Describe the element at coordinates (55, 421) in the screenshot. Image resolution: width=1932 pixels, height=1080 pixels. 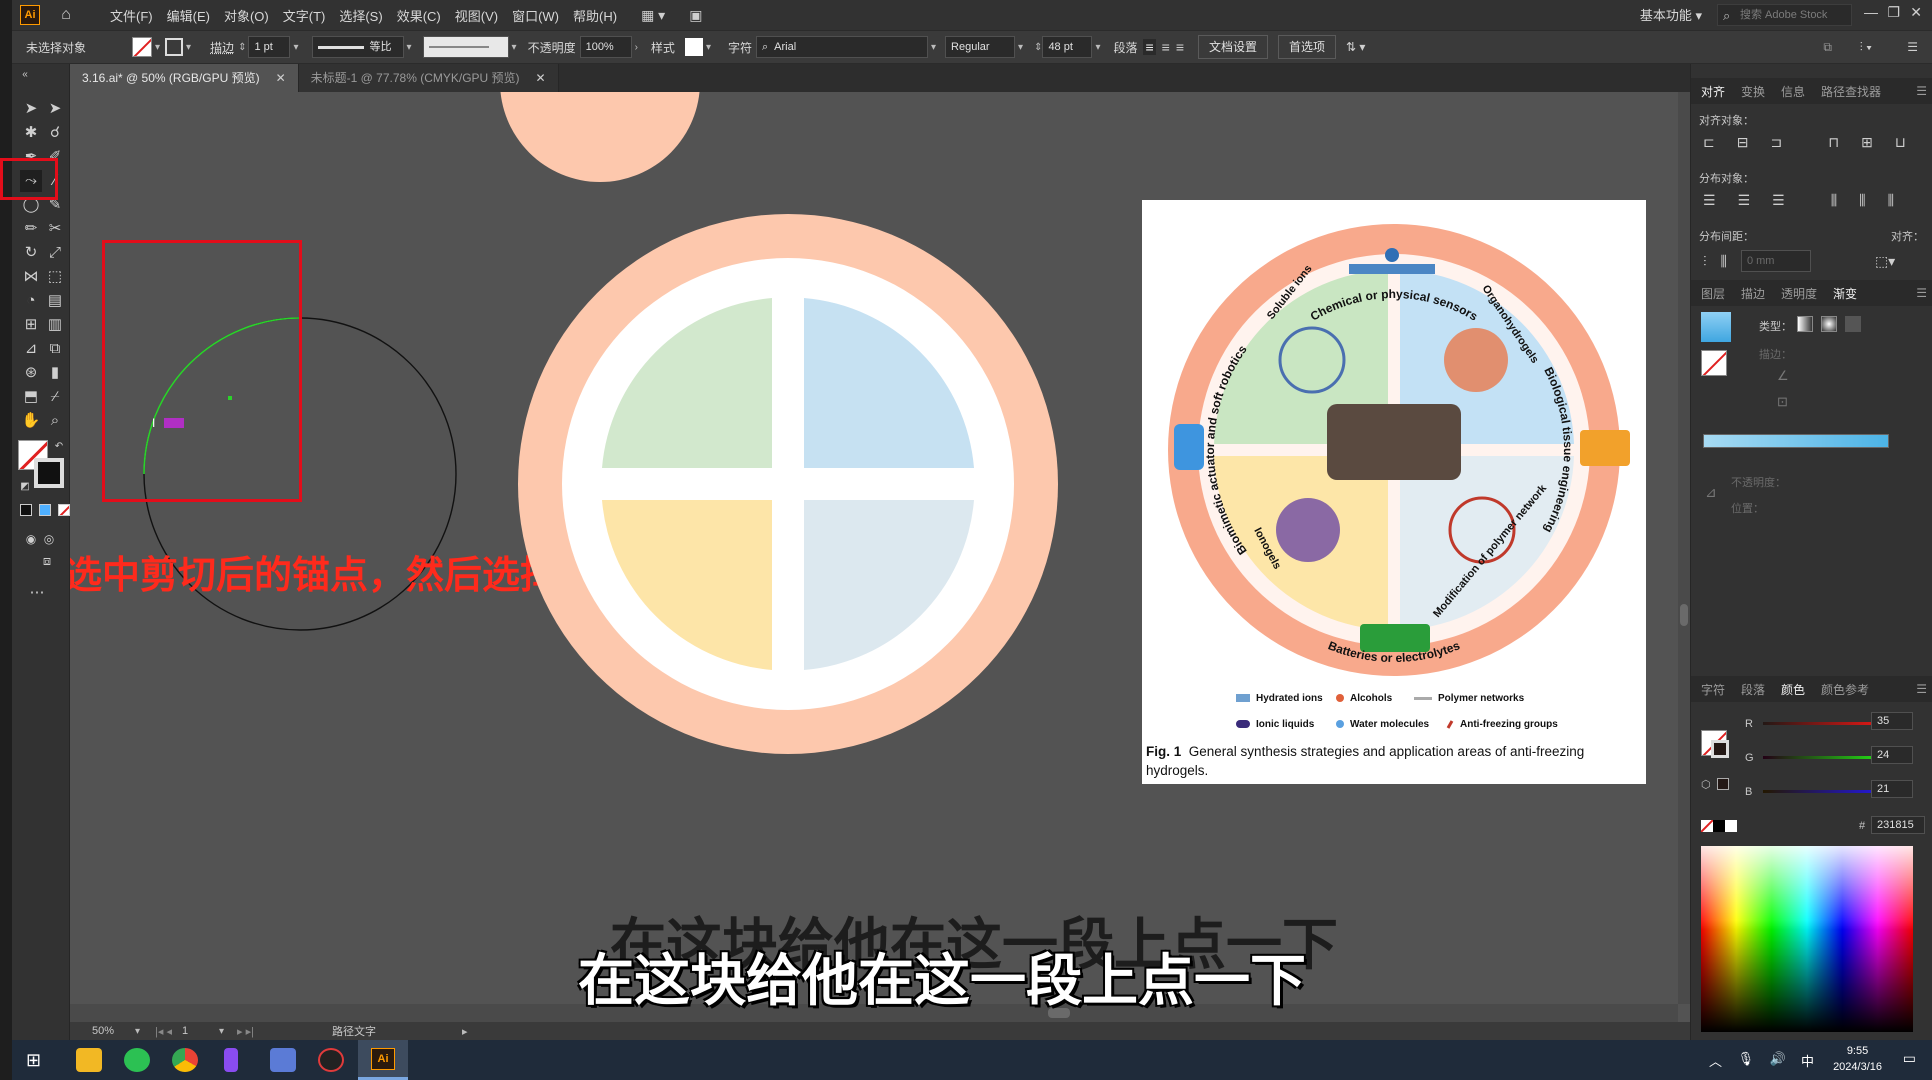
I see `zoom-tool-icon: ⌕` at that location.